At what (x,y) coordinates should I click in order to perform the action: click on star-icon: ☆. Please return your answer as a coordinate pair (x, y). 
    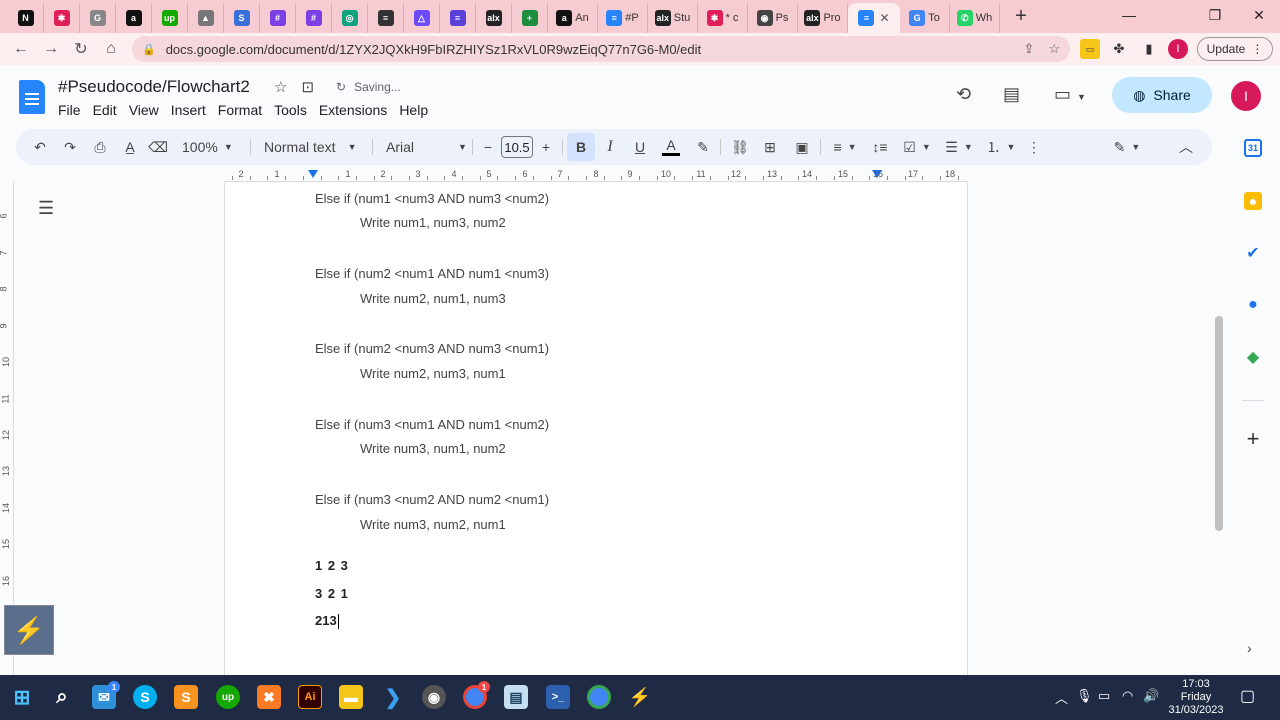
    Looking at the image, I should click on (280, 87).